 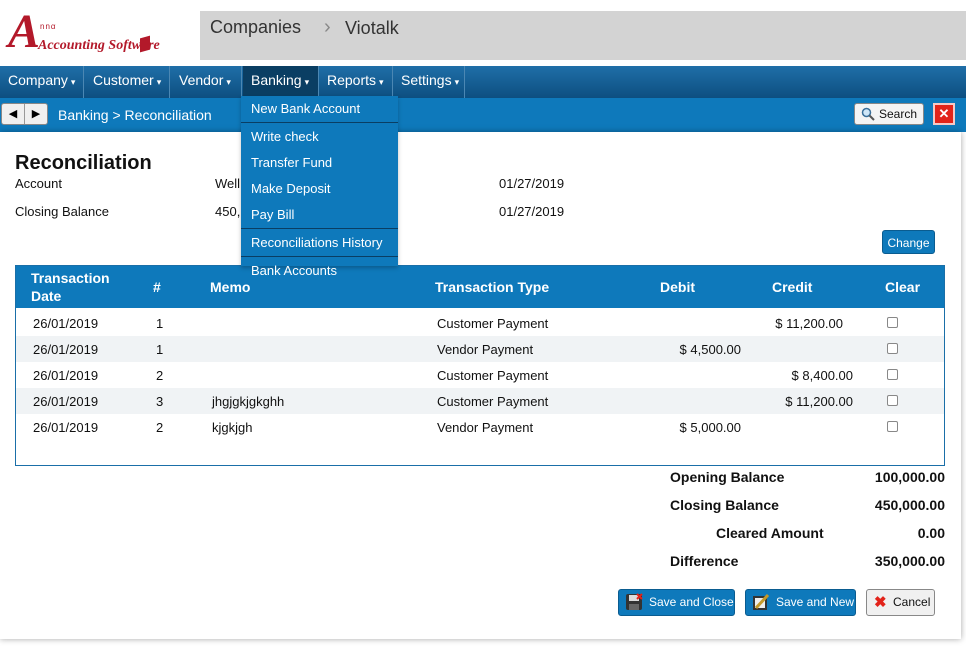 I want to click on row-credit: $ 8,400.00, so click(x=822, y=375).